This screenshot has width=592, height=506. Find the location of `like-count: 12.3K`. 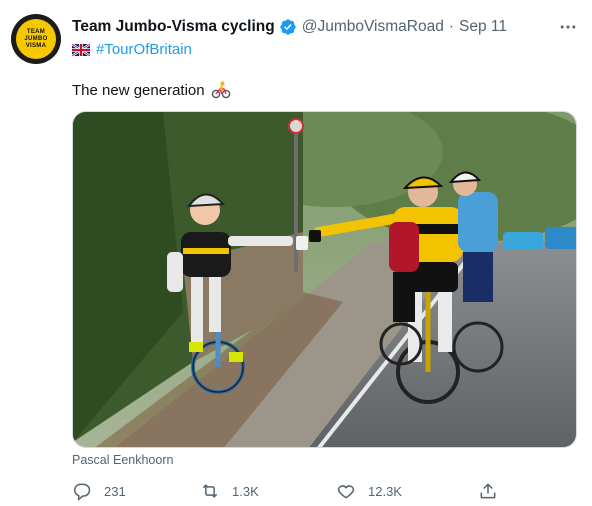

like-count: 12.3K is located at coordinates (385, 491).